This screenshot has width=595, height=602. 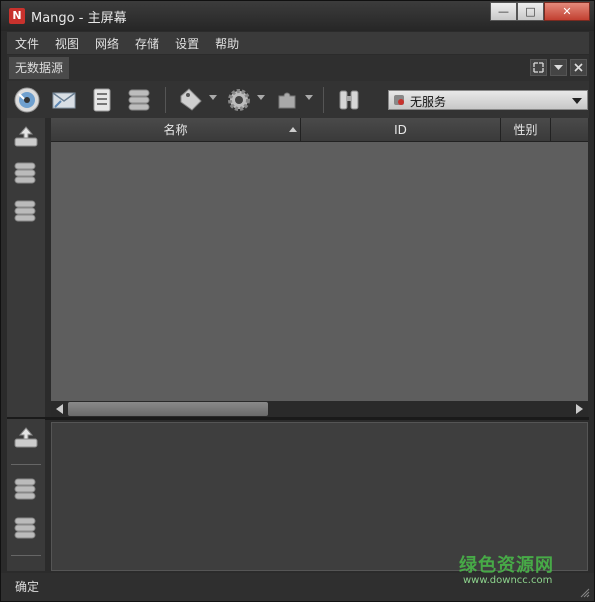 What do you see at coordinates (17, 16) in the screenshot?
I see `app-logo-icon: N` at bounding box center [17, 16].